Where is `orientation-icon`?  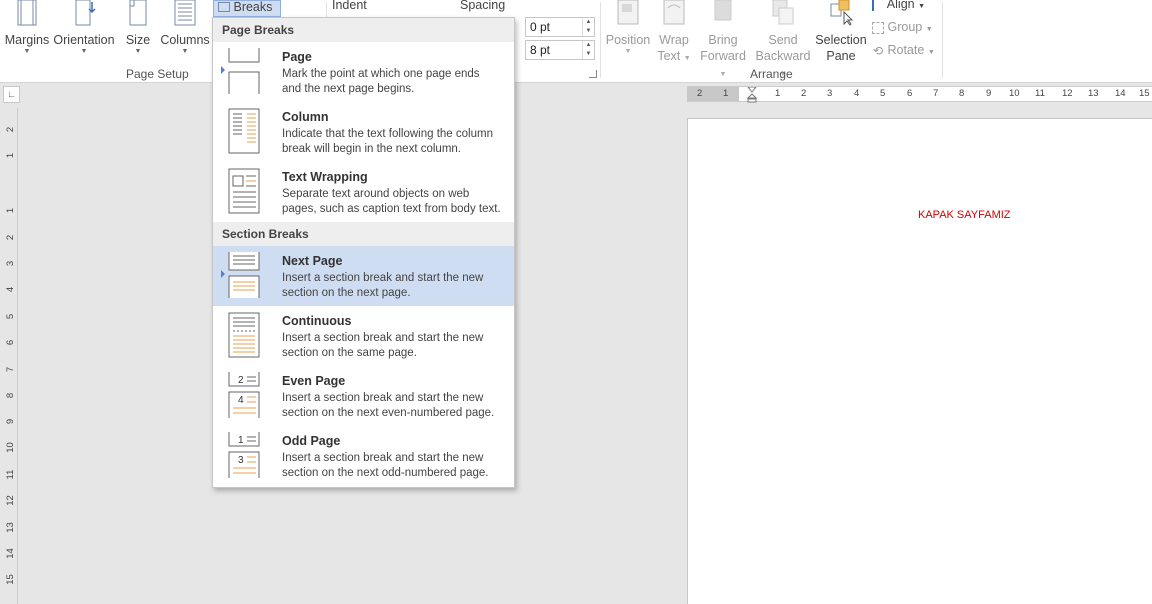 orientation-icon is located at coordinates (85, 13).